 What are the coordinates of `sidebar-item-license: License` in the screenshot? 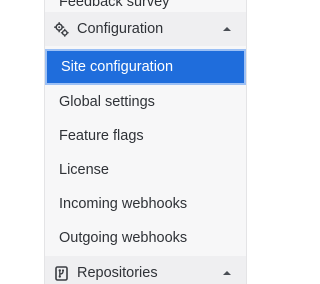 It's located at (145, 170).